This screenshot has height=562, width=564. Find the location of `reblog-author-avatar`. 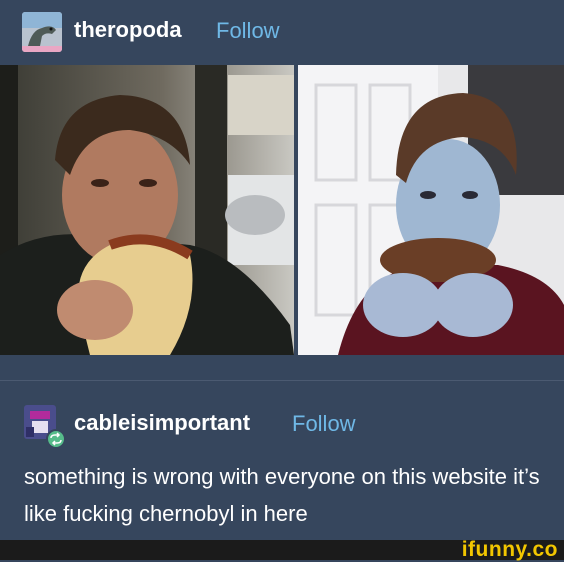

reblog-author-avatar is located at coordinates (44, 427).